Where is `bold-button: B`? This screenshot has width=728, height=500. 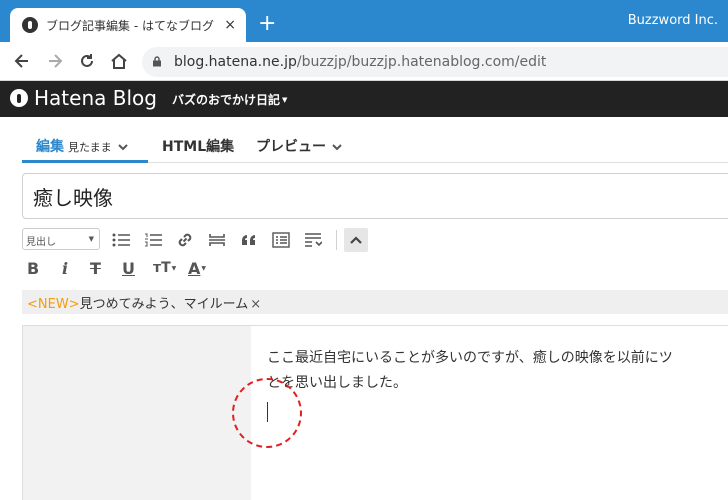
bold-button: B is located at coordinates (33, 268).